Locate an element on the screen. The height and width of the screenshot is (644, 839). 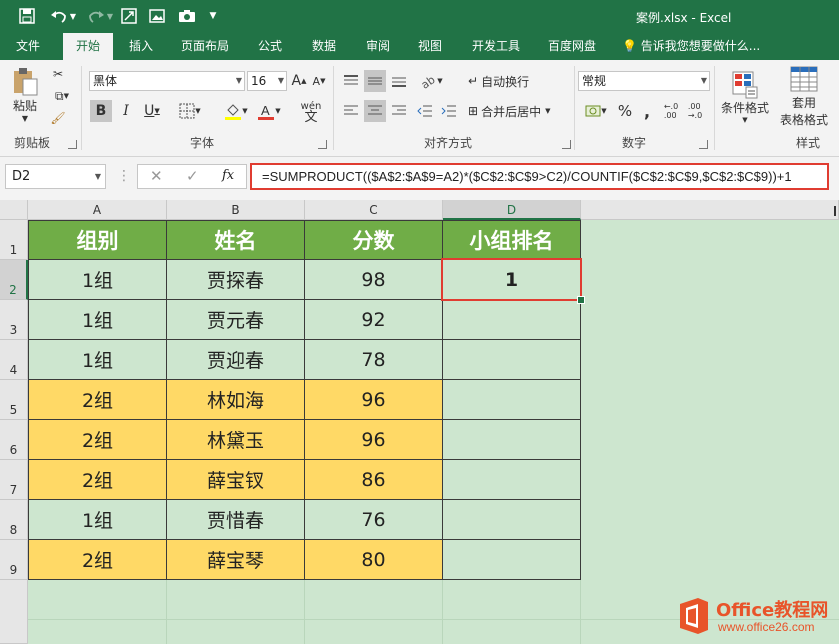
table-cell: 78 is located at coordinates (374, 360).